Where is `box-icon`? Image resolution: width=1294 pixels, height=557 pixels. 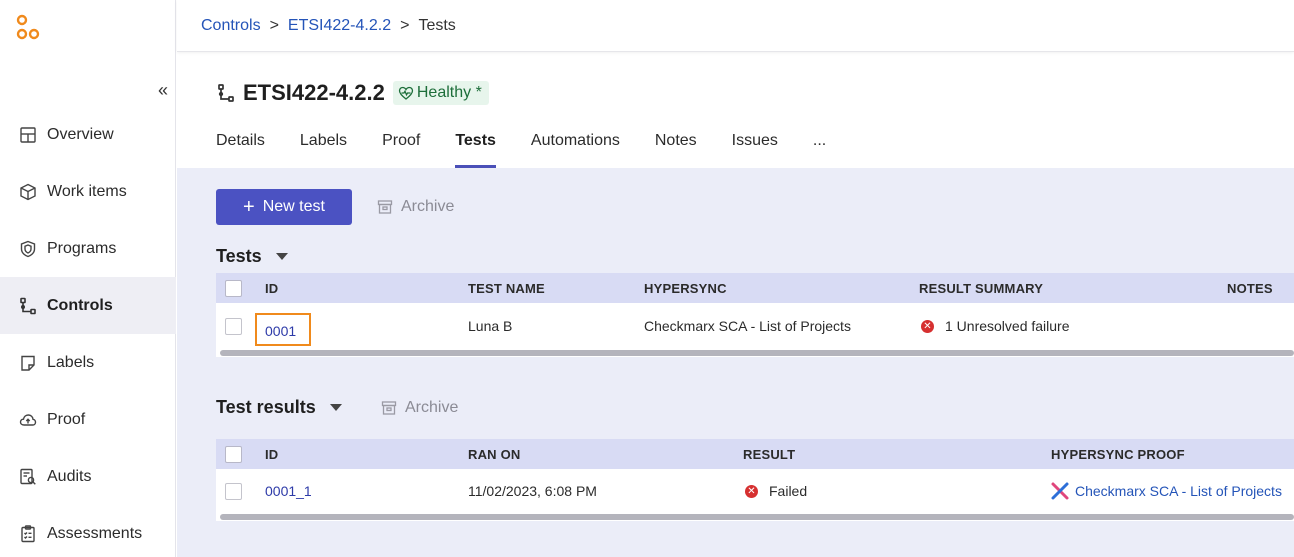 box-icon is located at coordinates (28, 192).